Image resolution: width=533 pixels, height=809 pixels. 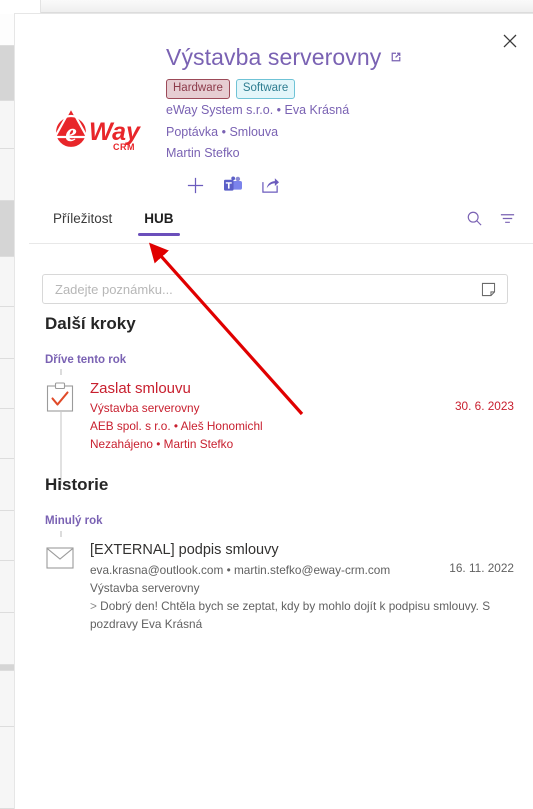 I want to click on history-date: 16. 11. 2022, so click(x=481, y=568).